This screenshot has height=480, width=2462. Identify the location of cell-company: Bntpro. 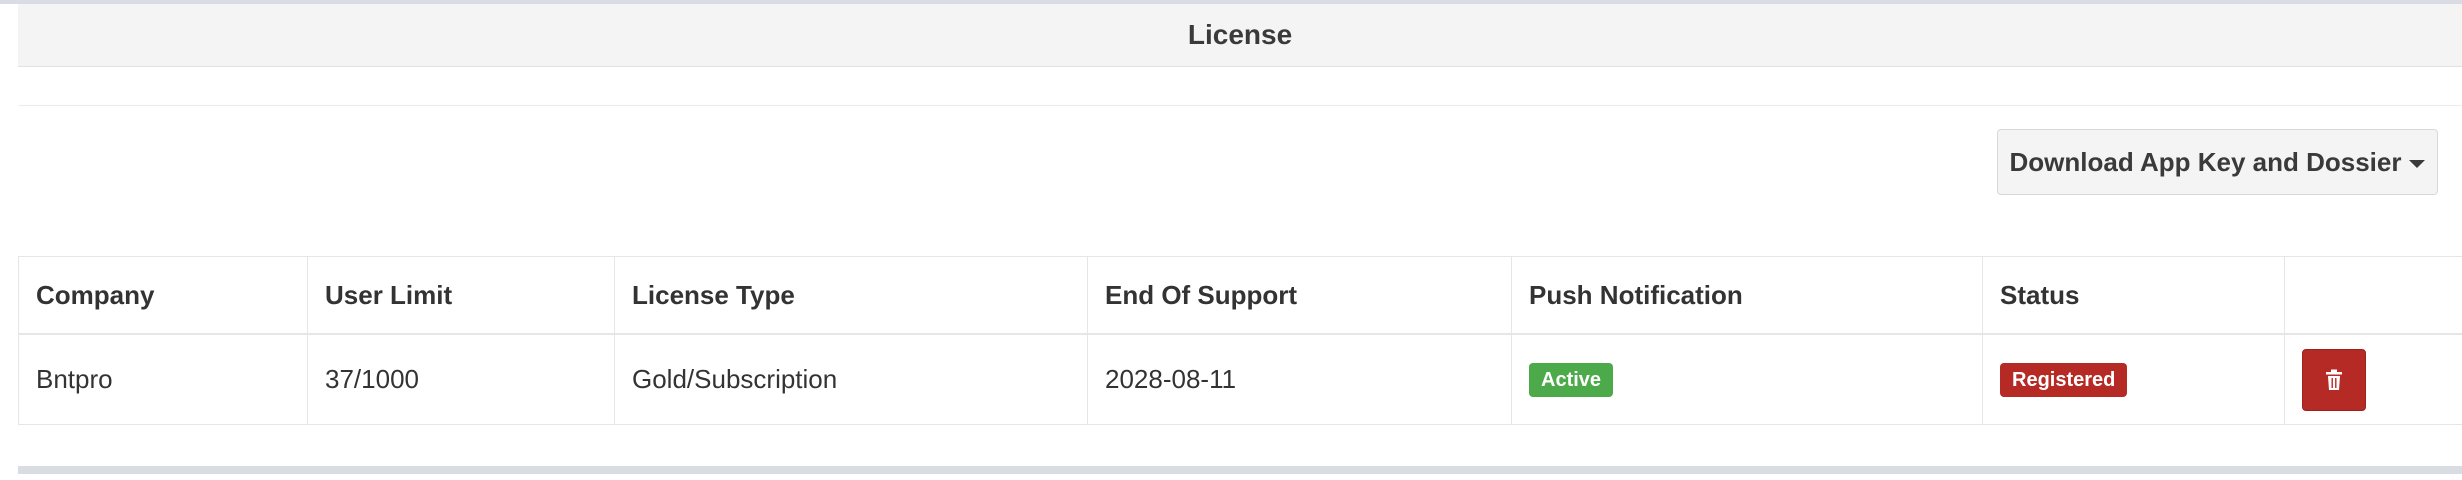
(163, 379).